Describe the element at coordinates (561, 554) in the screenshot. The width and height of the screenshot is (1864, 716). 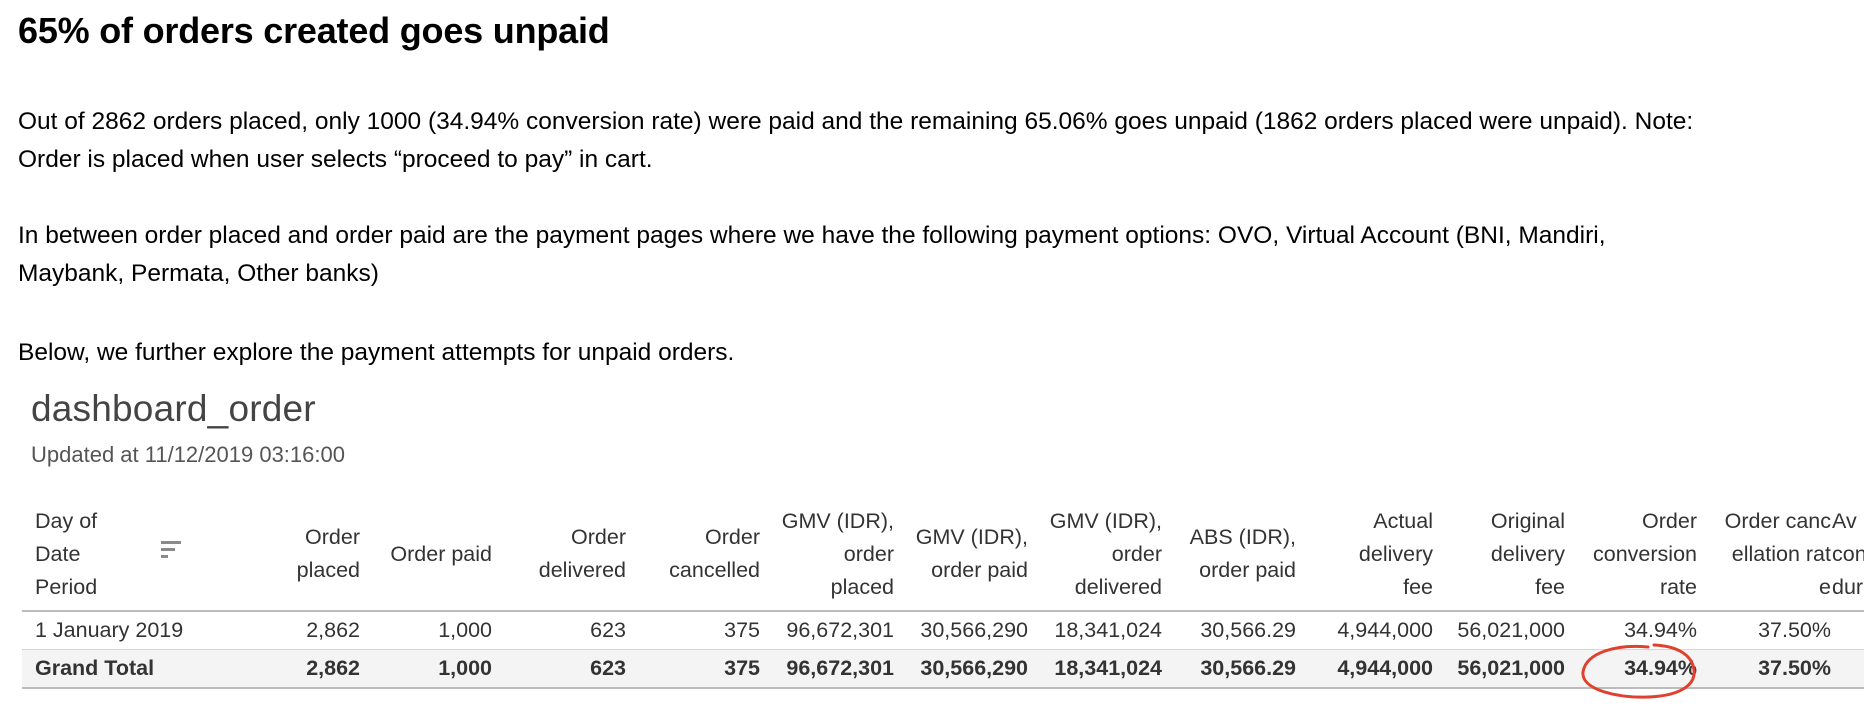
I see `column-header-order-delivered: Order delivered` at that location.